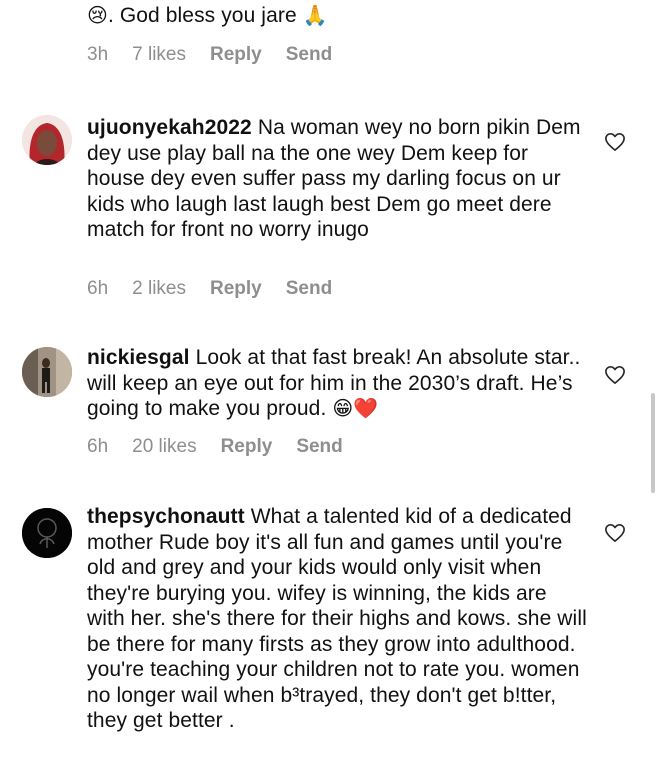 The width and height of the screenshot is (660, 760). What do you see at coordinates (159, 289) in the screenshot?
I see `likes-count: 2 likes` at bounding box center [159, 289].